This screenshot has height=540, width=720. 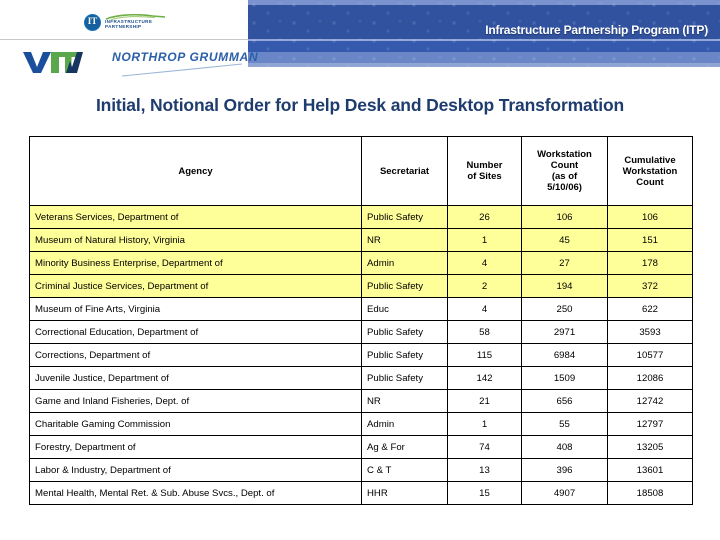 I want to click on cell-workstation-count: 396, so click(x=564, y=470).